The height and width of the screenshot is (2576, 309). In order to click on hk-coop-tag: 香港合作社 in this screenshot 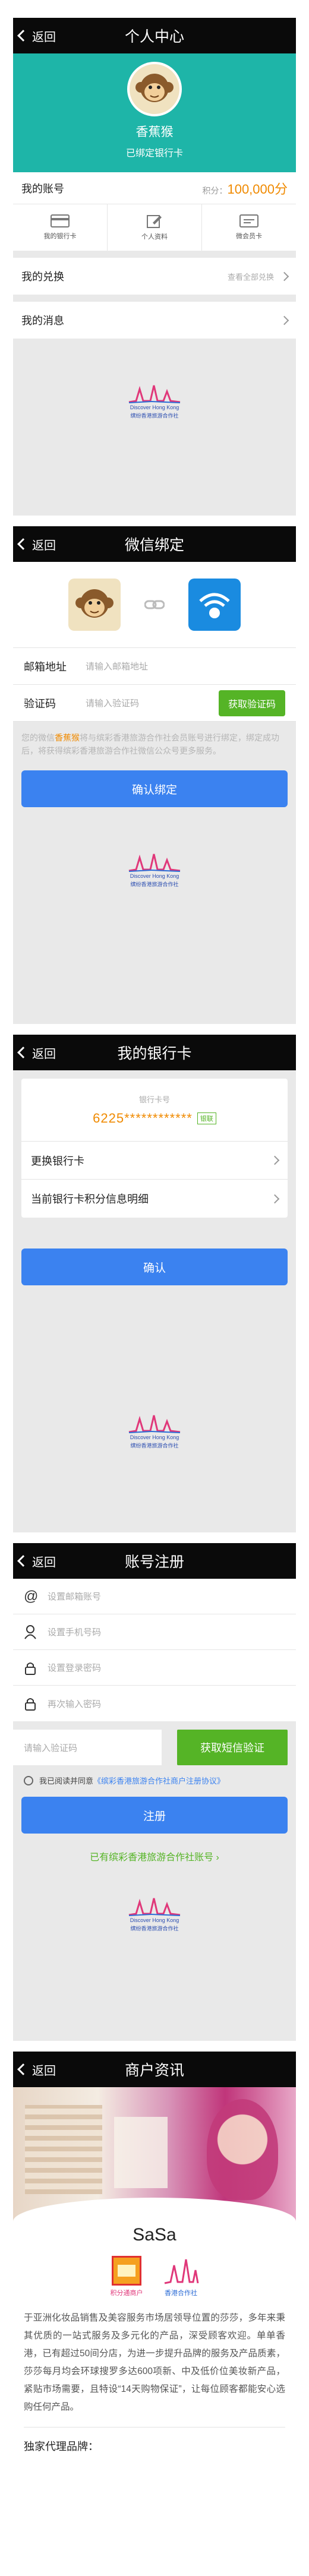, I will do `click(181, 2276)`.